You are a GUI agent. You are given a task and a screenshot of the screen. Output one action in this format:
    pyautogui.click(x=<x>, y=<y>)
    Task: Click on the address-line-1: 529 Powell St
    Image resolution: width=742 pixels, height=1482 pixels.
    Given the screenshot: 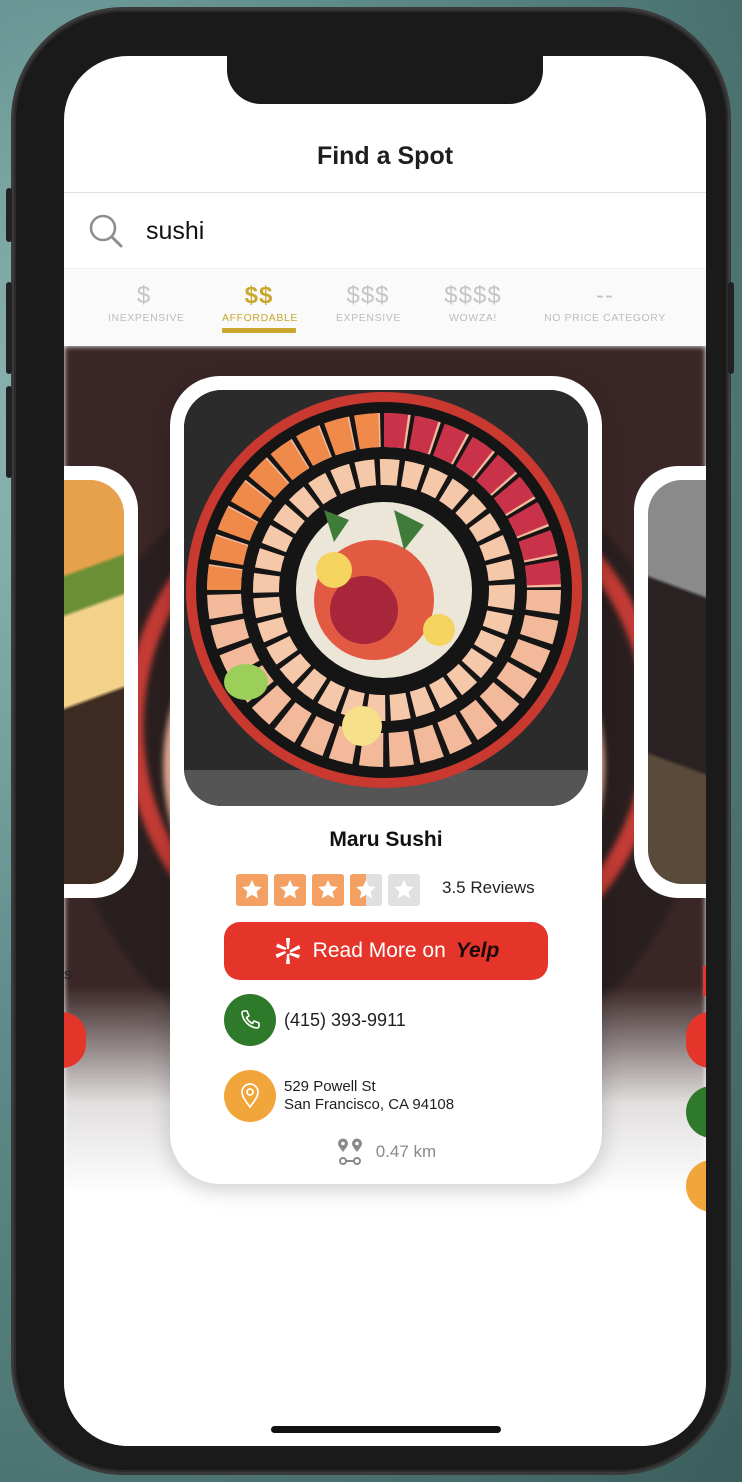 What is the action you would take?
    pyautogui.click(x=330, y=1086)
    